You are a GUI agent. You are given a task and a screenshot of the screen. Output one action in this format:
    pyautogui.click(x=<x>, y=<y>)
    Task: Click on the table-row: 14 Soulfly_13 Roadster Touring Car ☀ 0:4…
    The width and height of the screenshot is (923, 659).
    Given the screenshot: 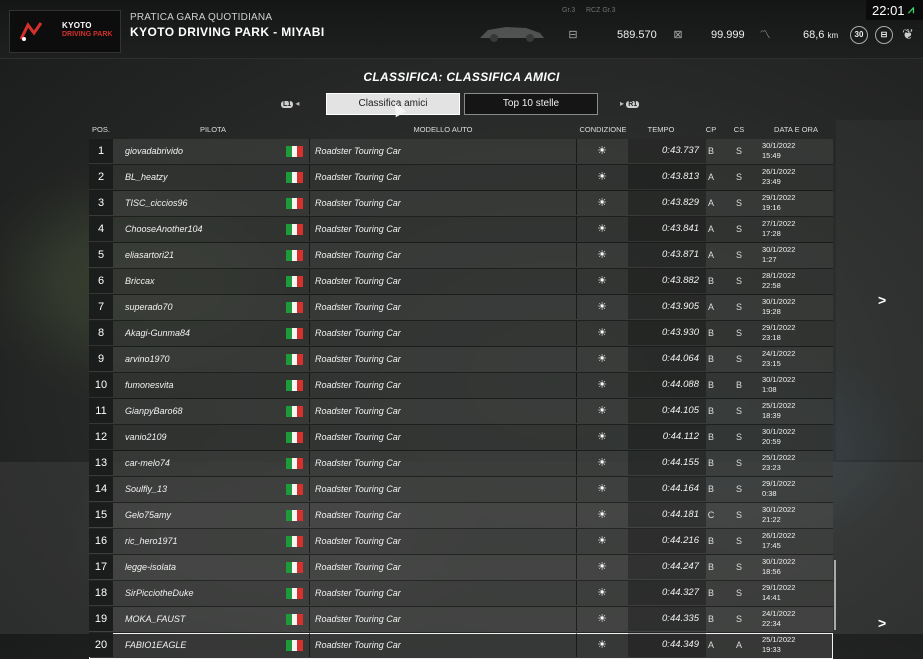 What is the action you would take?
    pyautogui.click(x=461, y=490)
    